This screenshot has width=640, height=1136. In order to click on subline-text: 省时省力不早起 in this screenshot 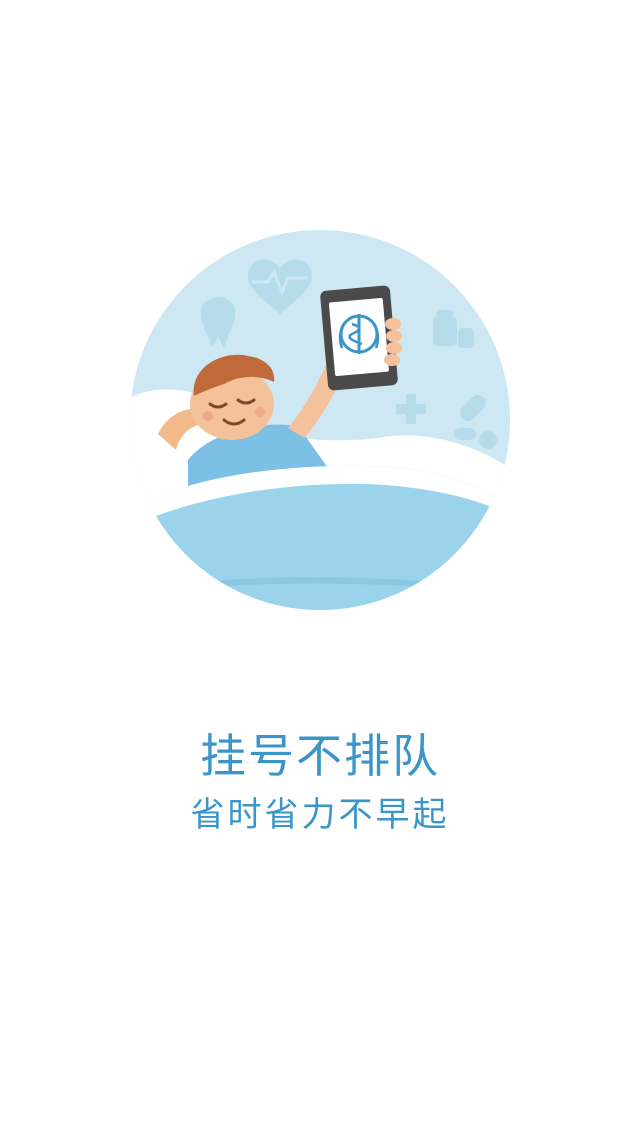, I will do `click(320, 815)`.